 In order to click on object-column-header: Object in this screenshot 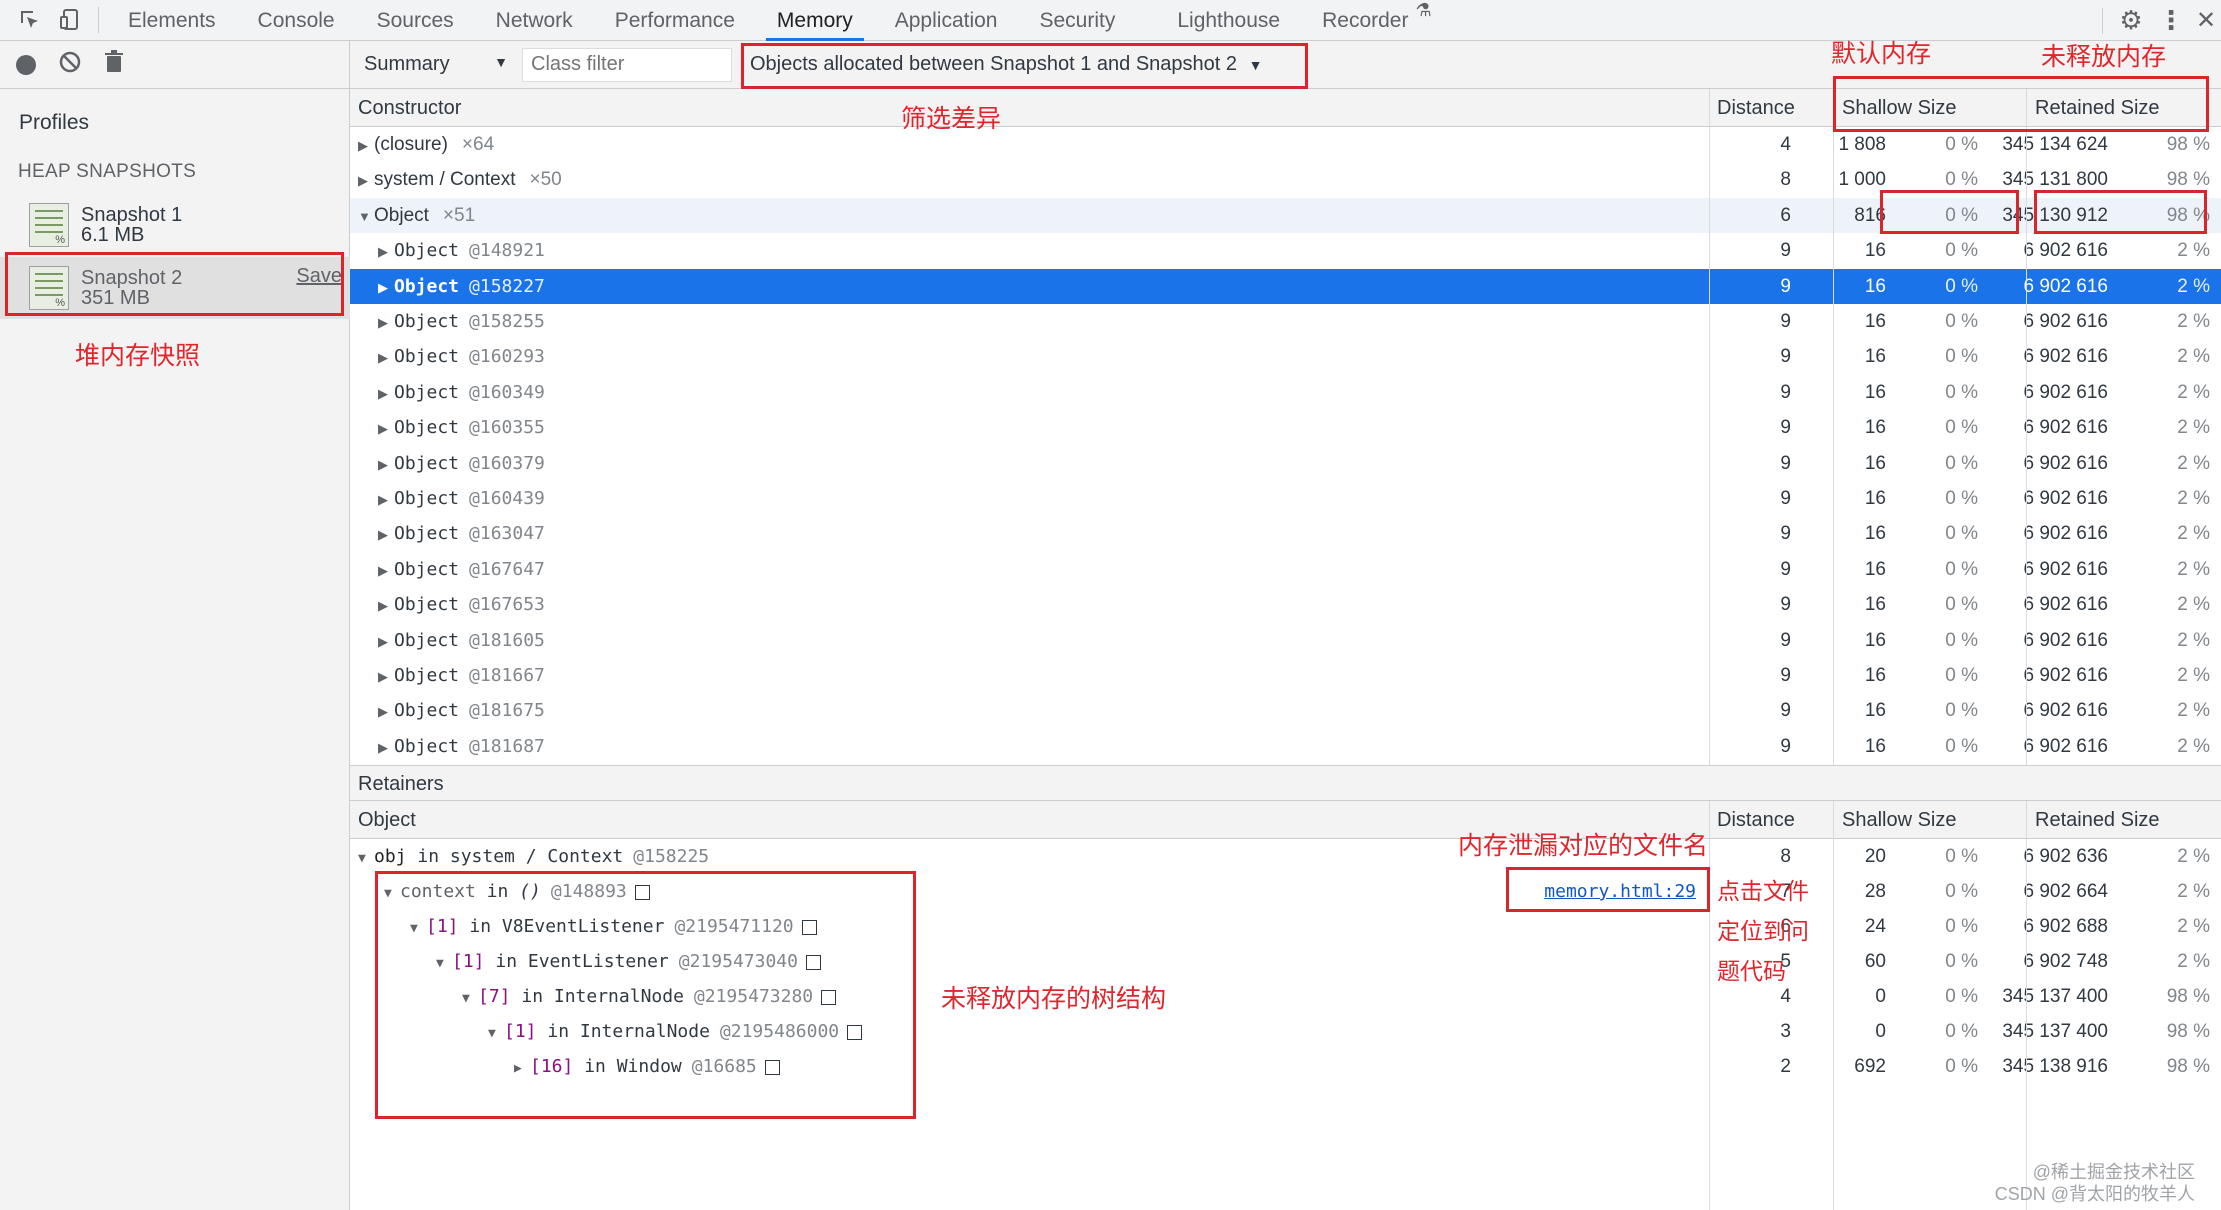, I will do `click(383, 820)`.